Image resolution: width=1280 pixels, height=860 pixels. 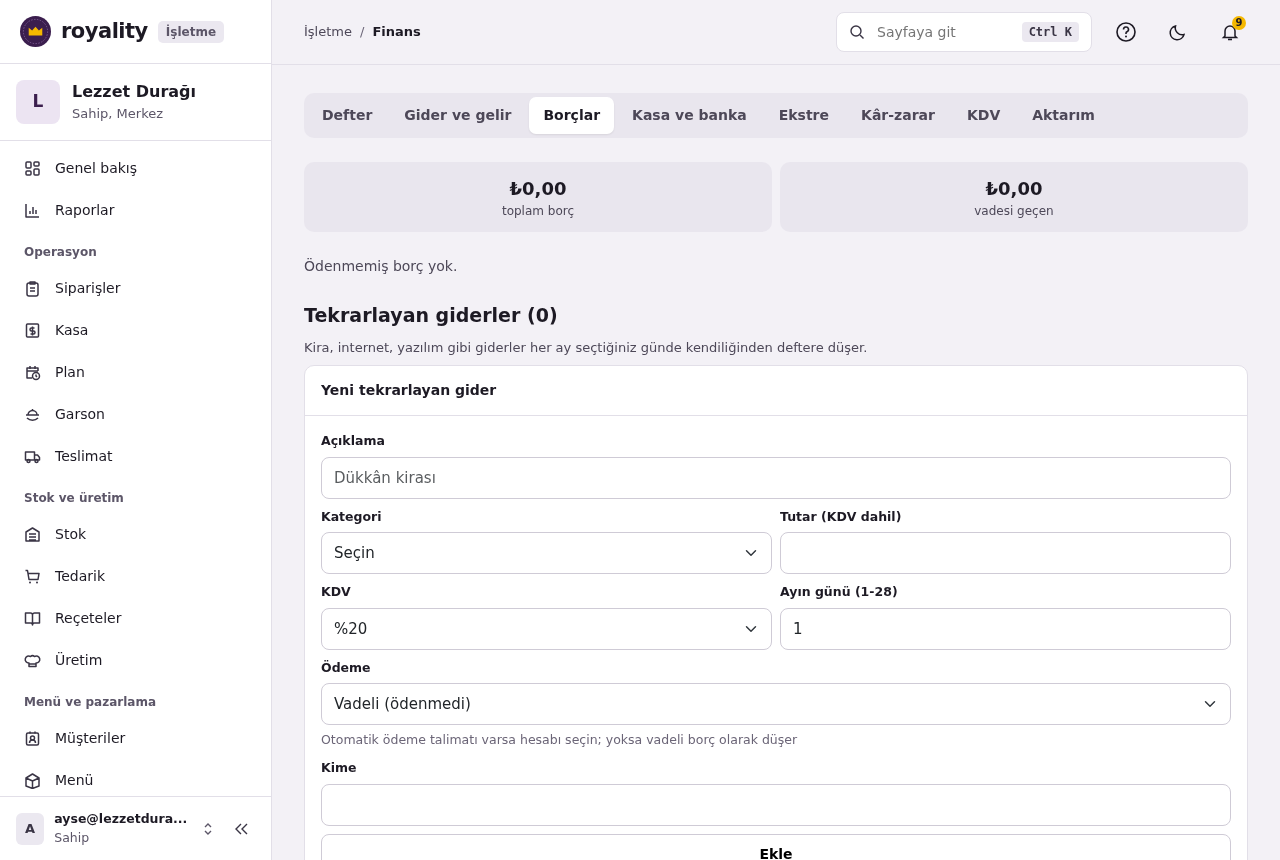 I want to click on box-icon, so click(x=32, y=780).